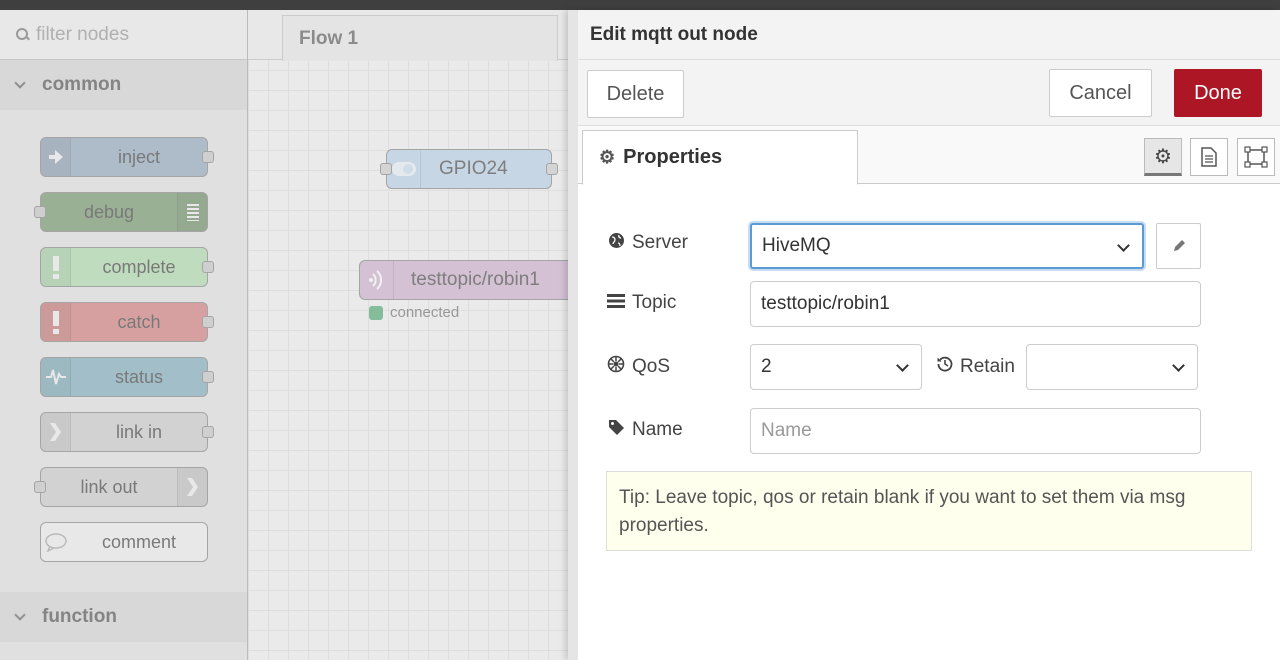 This screenshot has width=1280, height=660. I want to click on flow-node-mqtt-out: testtopic/robin1, so click(463, 280).